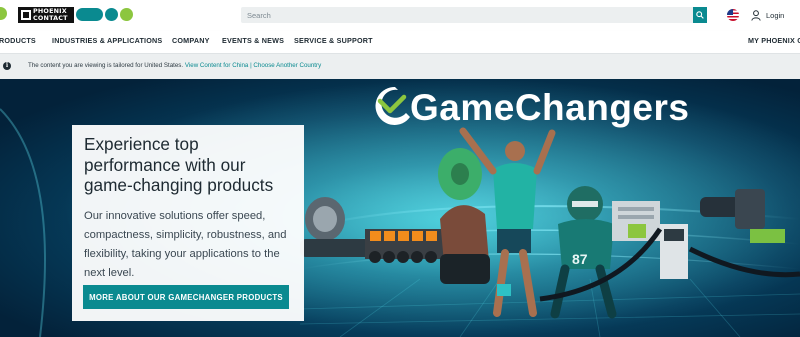 This screenshot has height=337, width=800. Describe the element at coordinates (186, 297) in the screenshot. I see `gamechanger-products-button: MORE ABOUT OUR GAMECHANGER PRODUCTS` at that location.